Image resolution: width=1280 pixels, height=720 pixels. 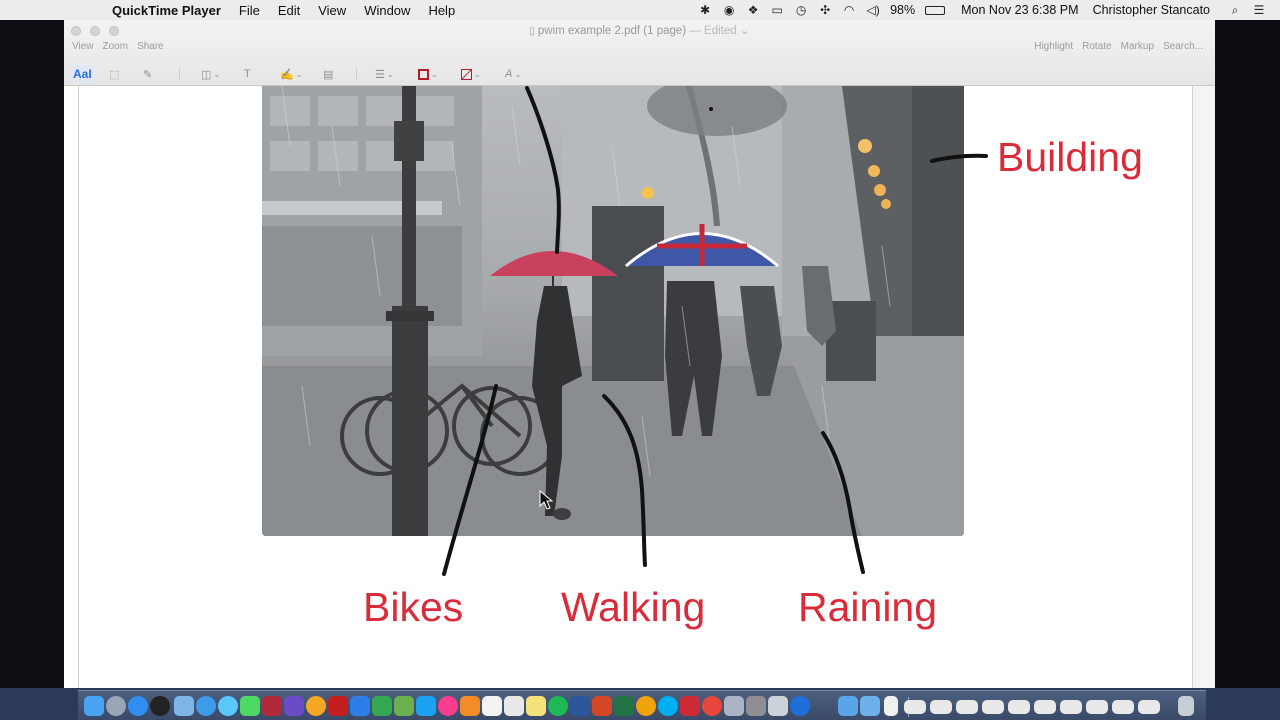 I want to click on screenshot-3-icon, so click(x=967, y=707).